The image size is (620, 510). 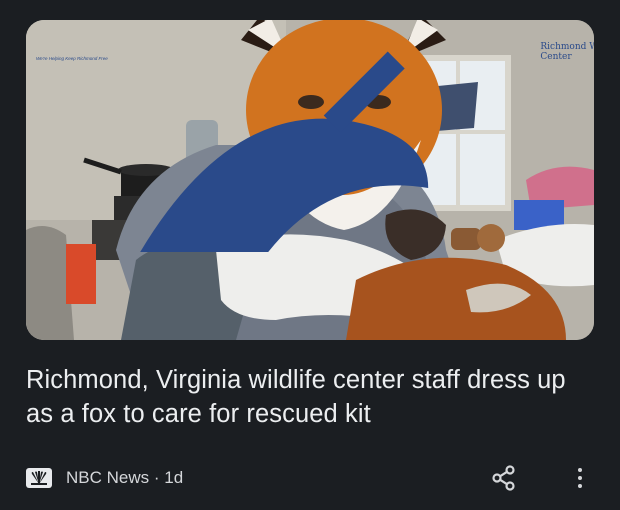 I want to click on more-options-button, so click(x=580, y=478).